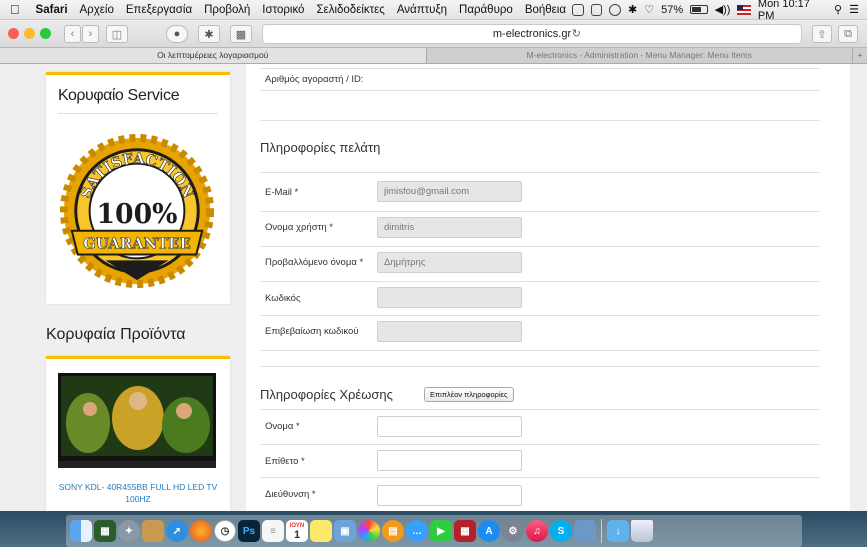 This screenshot has width=867, height=547. What do you see at coordinates (393, 531) in the screenshot?
I see `ibooks-icon: ▤` at bounding box center [393, 531].